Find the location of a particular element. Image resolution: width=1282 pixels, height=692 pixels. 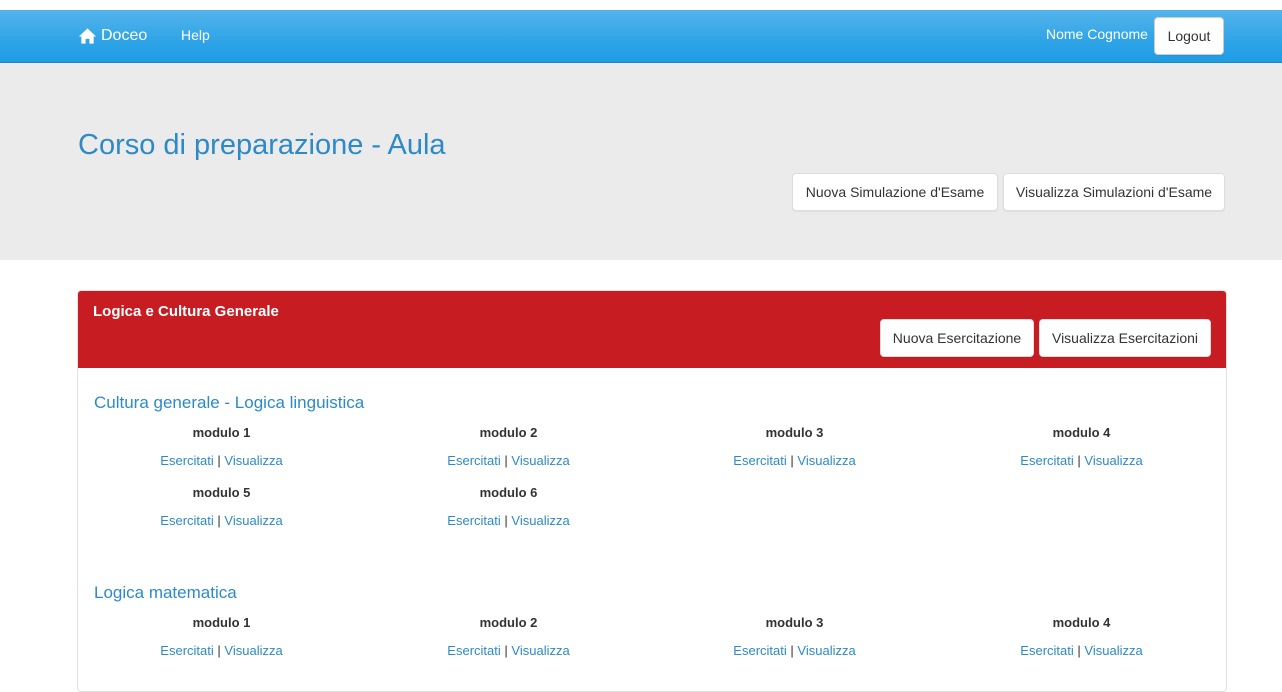

help-link: Help is located at coordinates (195, 35).